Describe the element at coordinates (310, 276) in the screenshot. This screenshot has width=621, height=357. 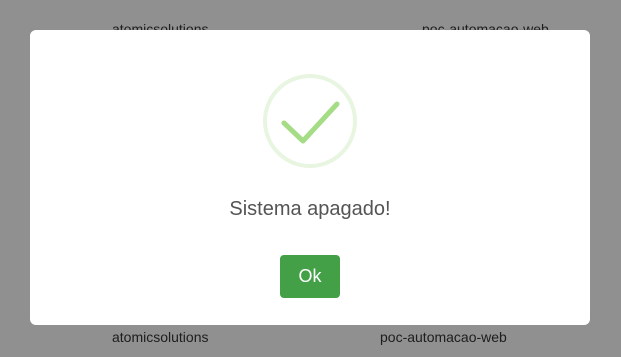
I see `ok-button: Ok` at that location.